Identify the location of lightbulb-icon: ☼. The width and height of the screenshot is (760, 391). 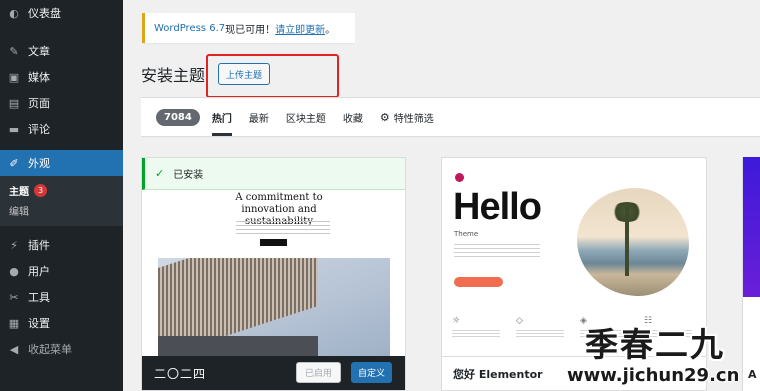
(456, 321).